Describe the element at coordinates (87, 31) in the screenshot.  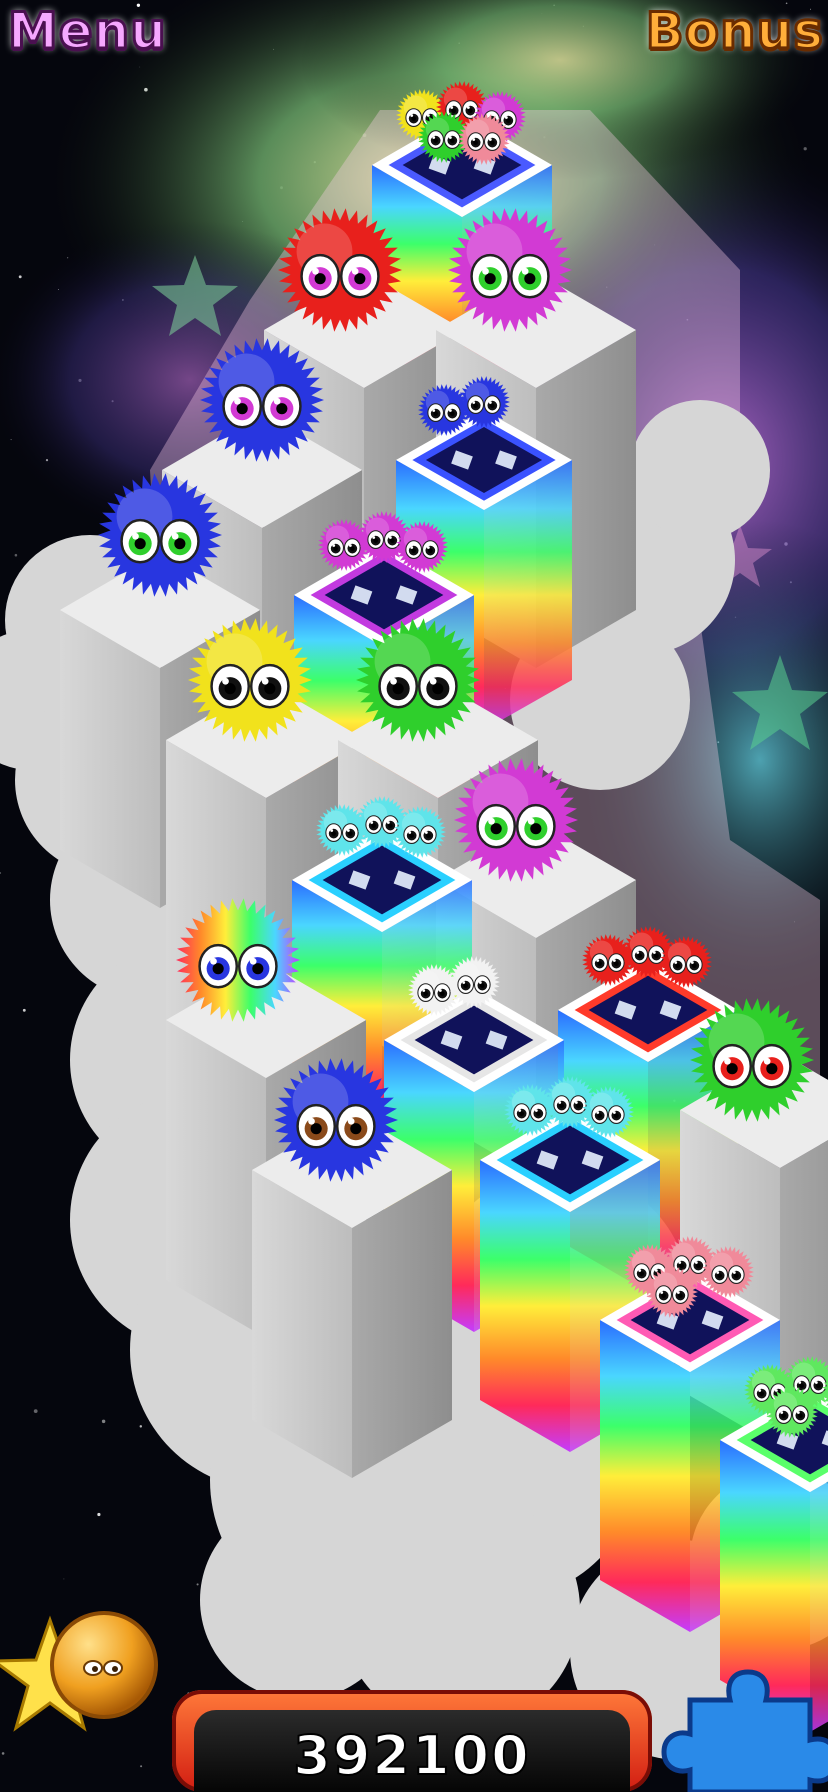
I see `menu-button: Menu` at that location.